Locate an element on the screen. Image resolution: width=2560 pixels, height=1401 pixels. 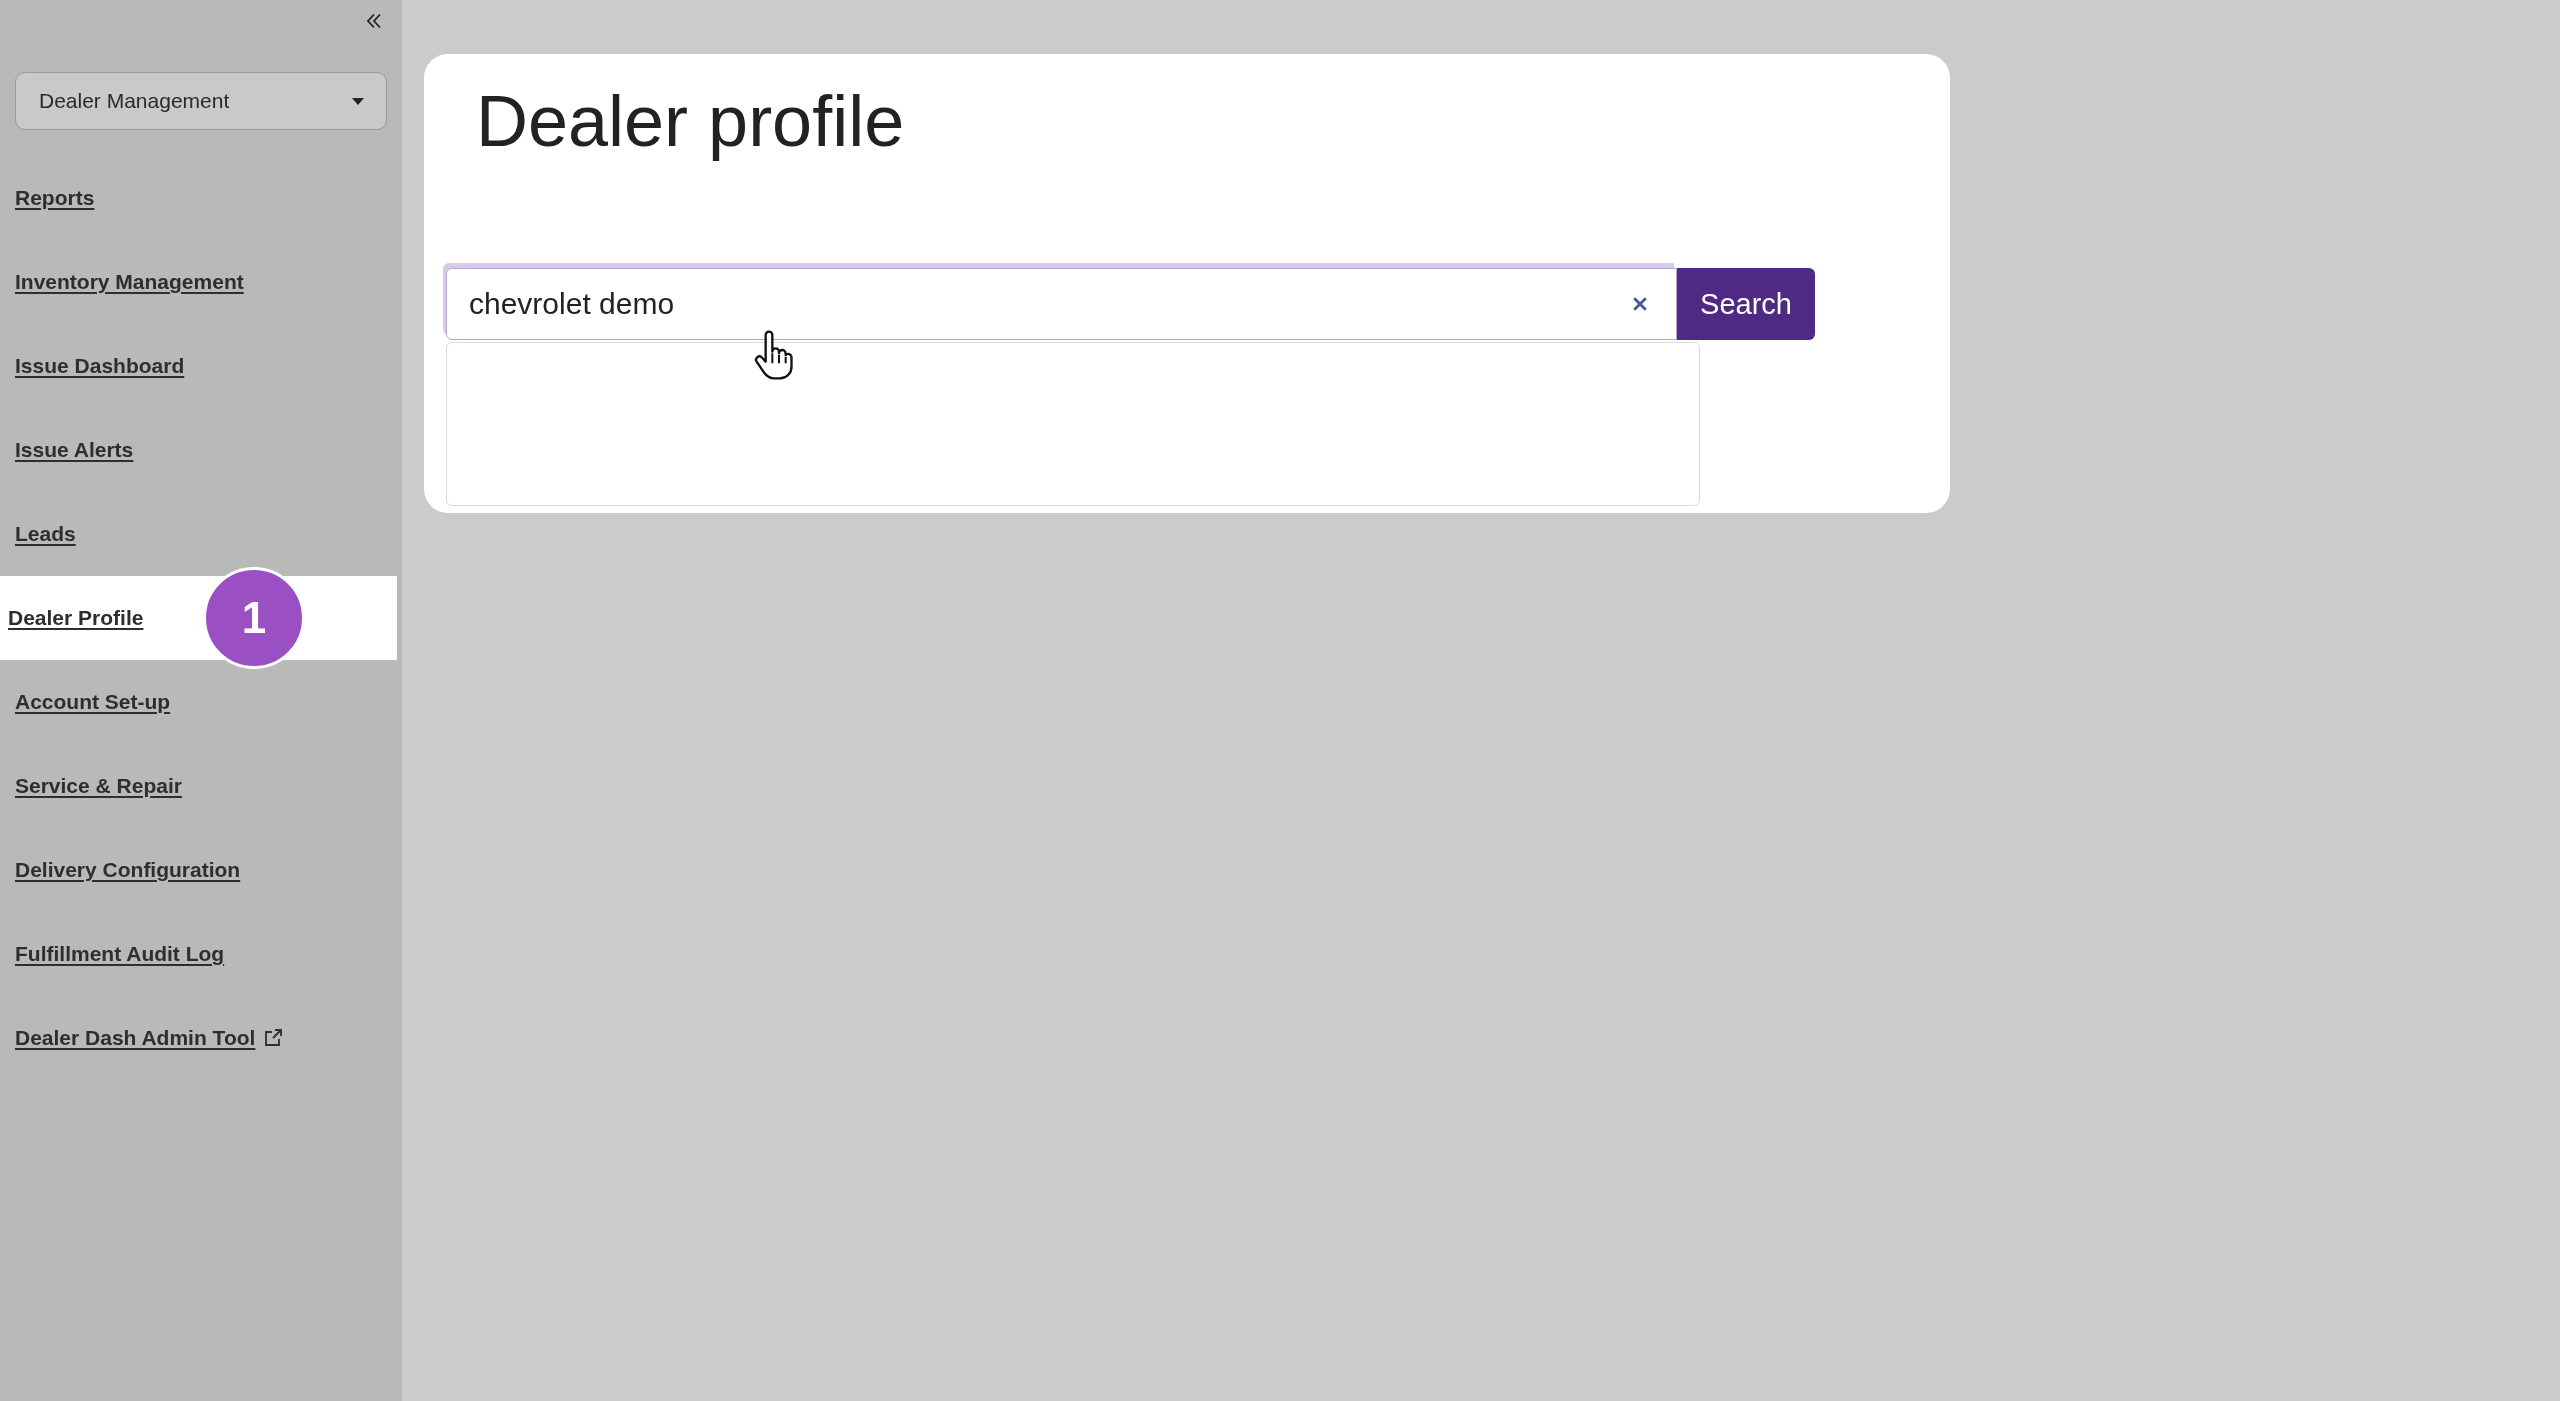
hand-cursor-icon is located at coordinates (774, 355).